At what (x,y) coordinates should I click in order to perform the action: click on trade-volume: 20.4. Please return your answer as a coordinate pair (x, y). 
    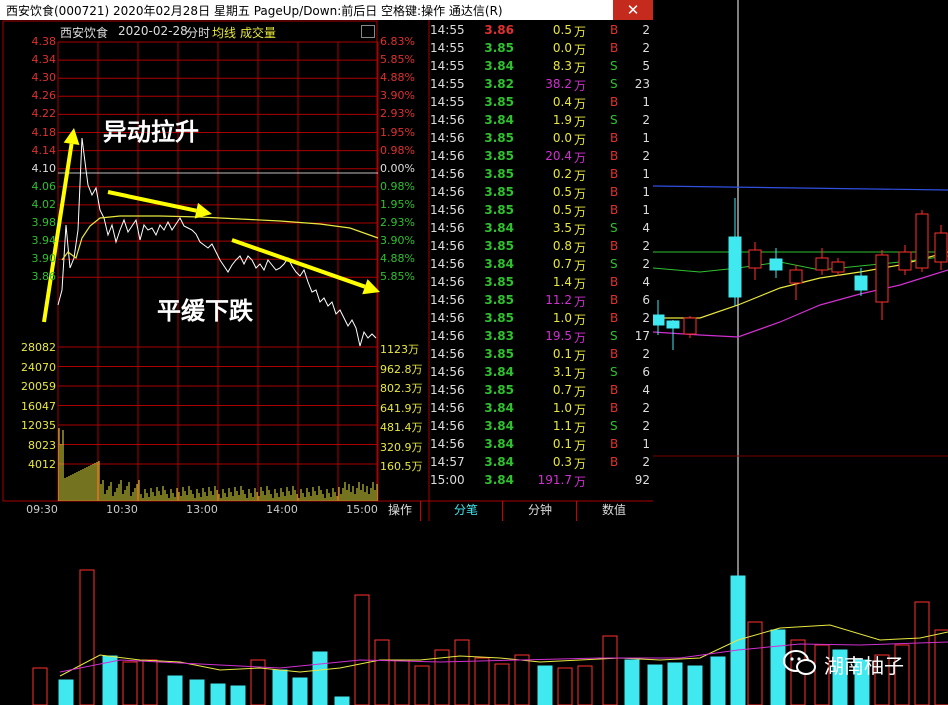
    Looking at the image, I should click on (558, 156).